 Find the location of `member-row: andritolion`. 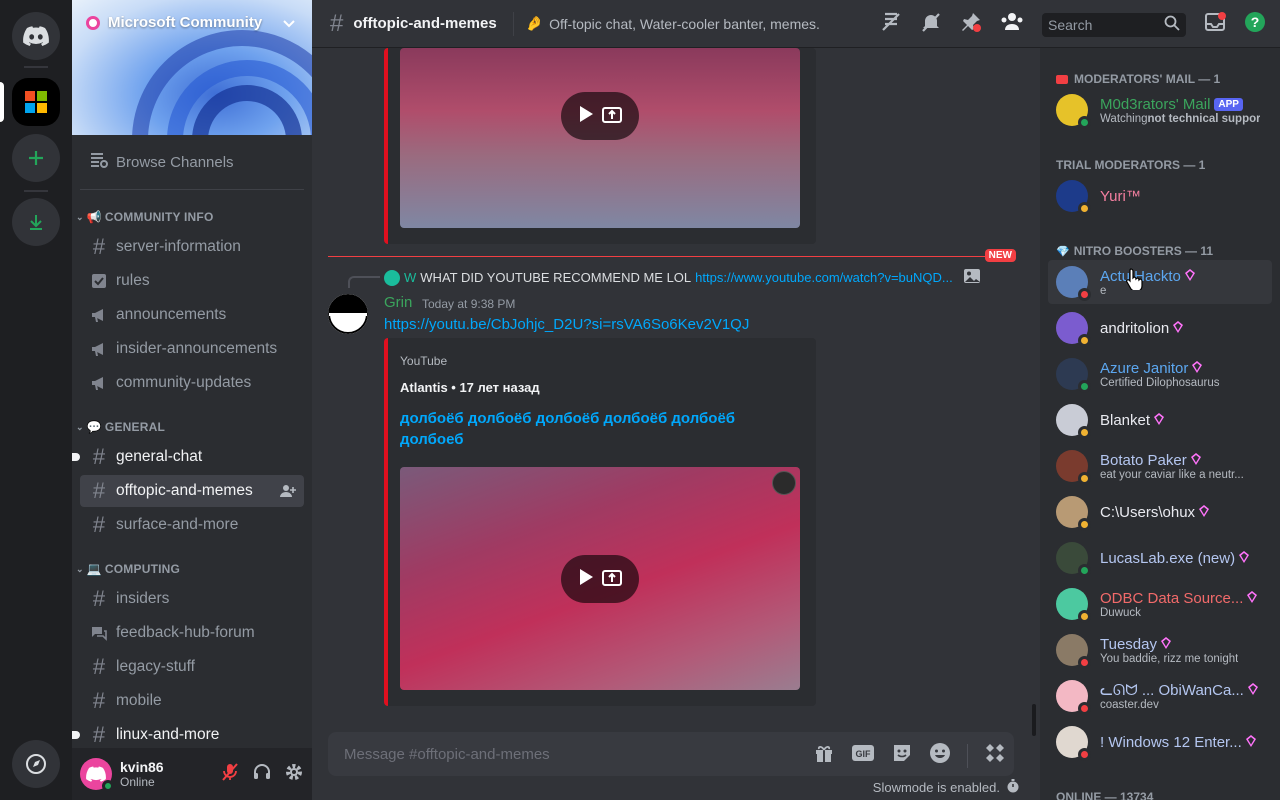

member-row: andritolion is located at coordinates (1160, 328).